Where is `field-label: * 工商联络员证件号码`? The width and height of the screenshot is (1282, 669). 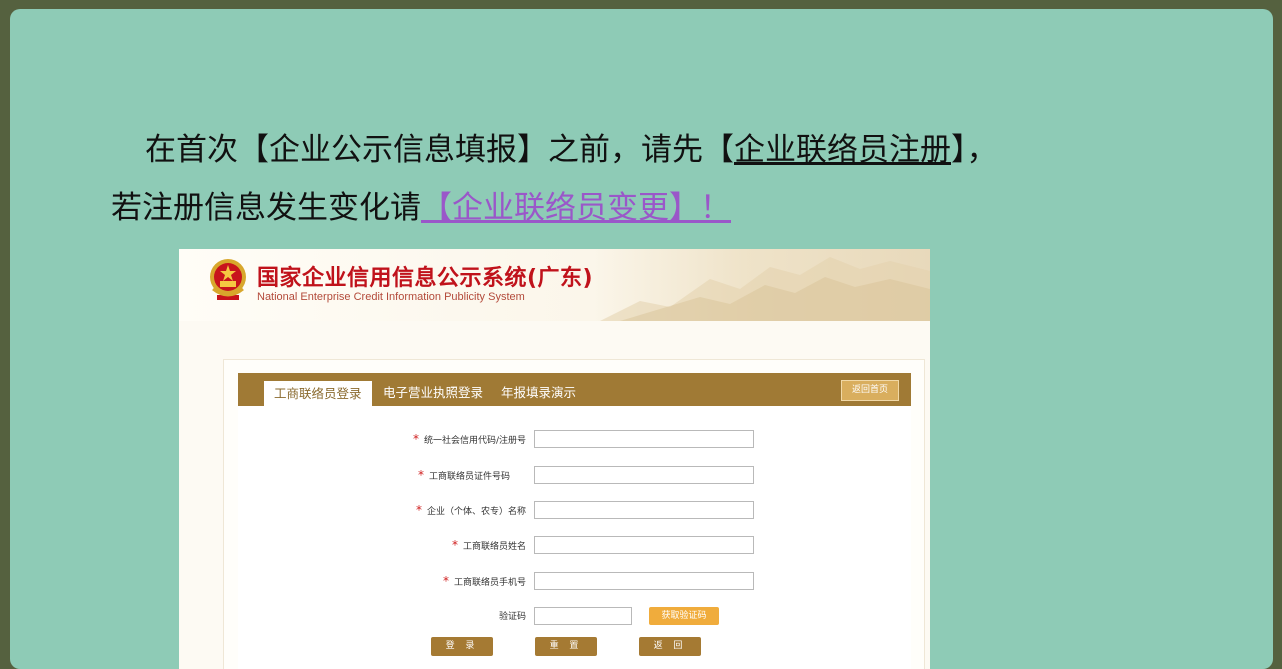
field-label: * 工商联络员证件号码 is located at coordinates (464, 475).